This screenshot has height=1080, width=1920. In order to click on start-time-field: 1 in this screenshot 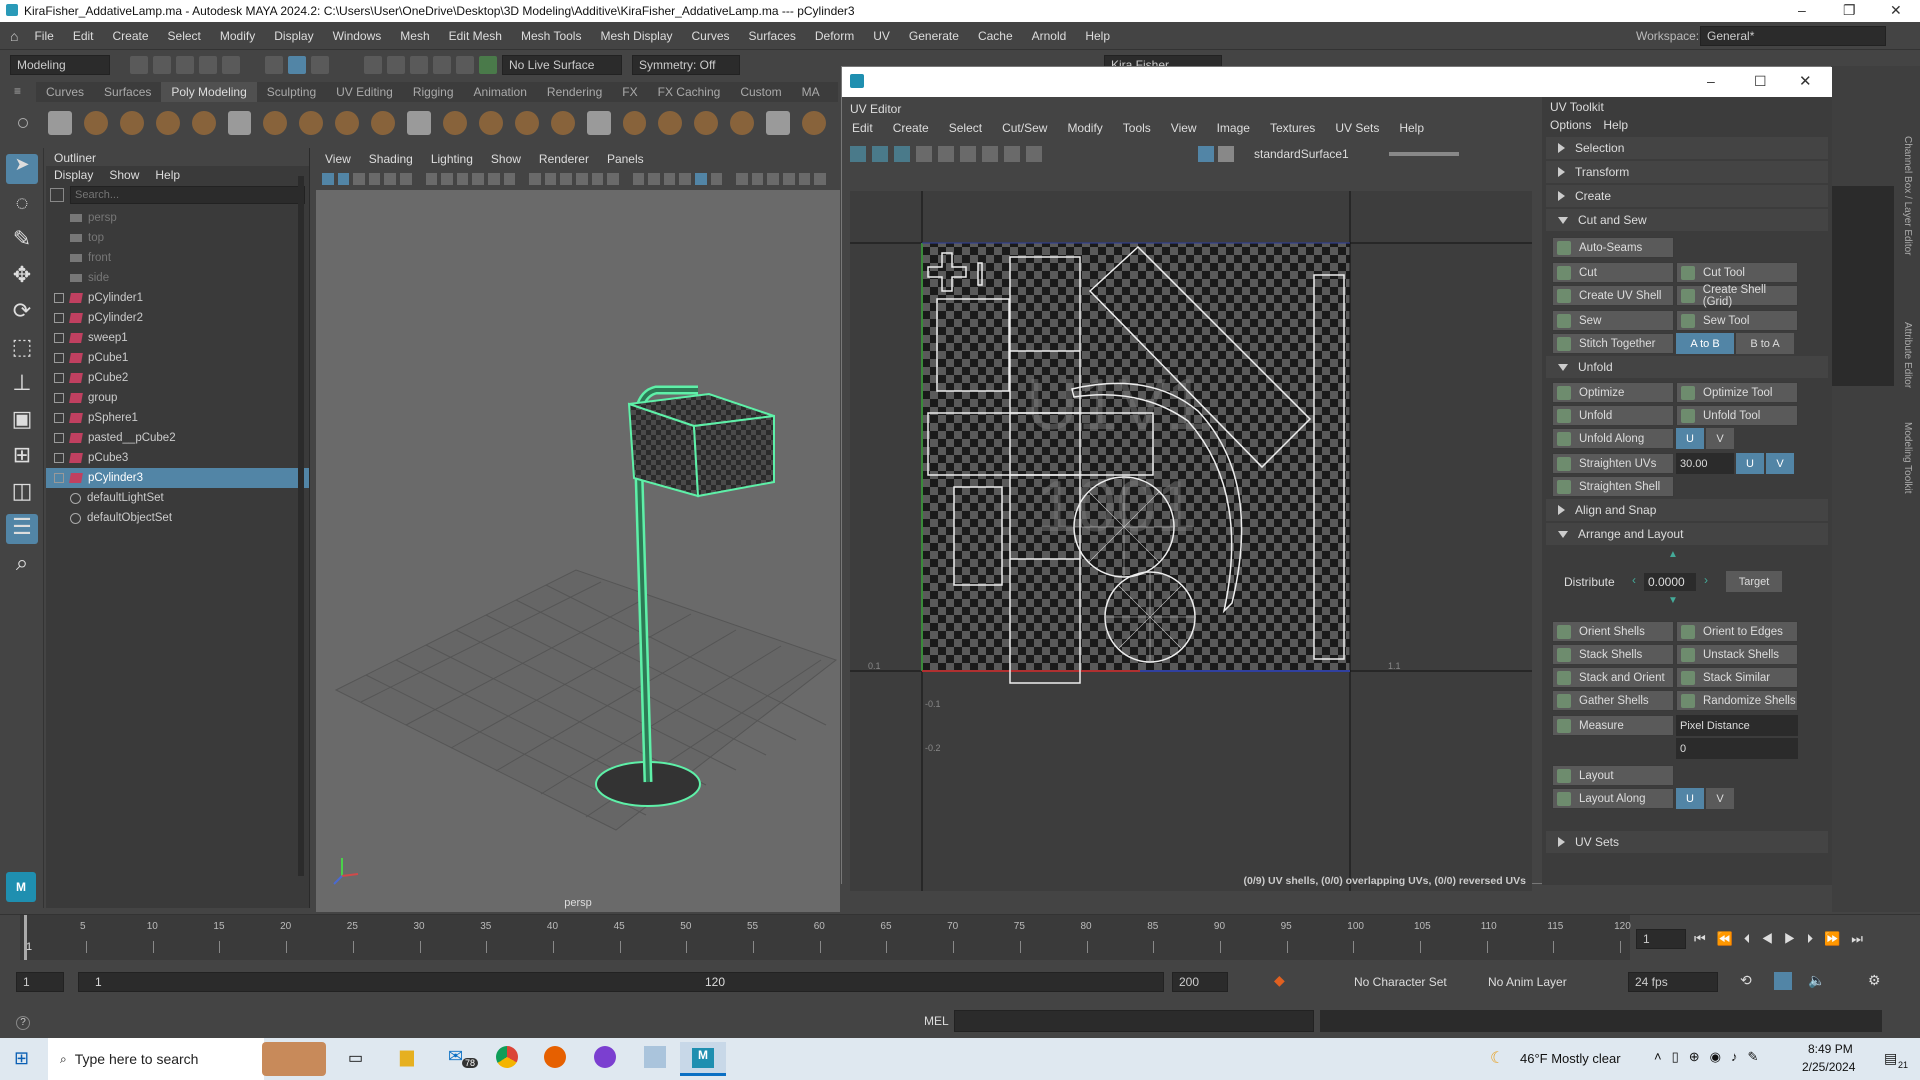, I will do `click(40, 982)`.